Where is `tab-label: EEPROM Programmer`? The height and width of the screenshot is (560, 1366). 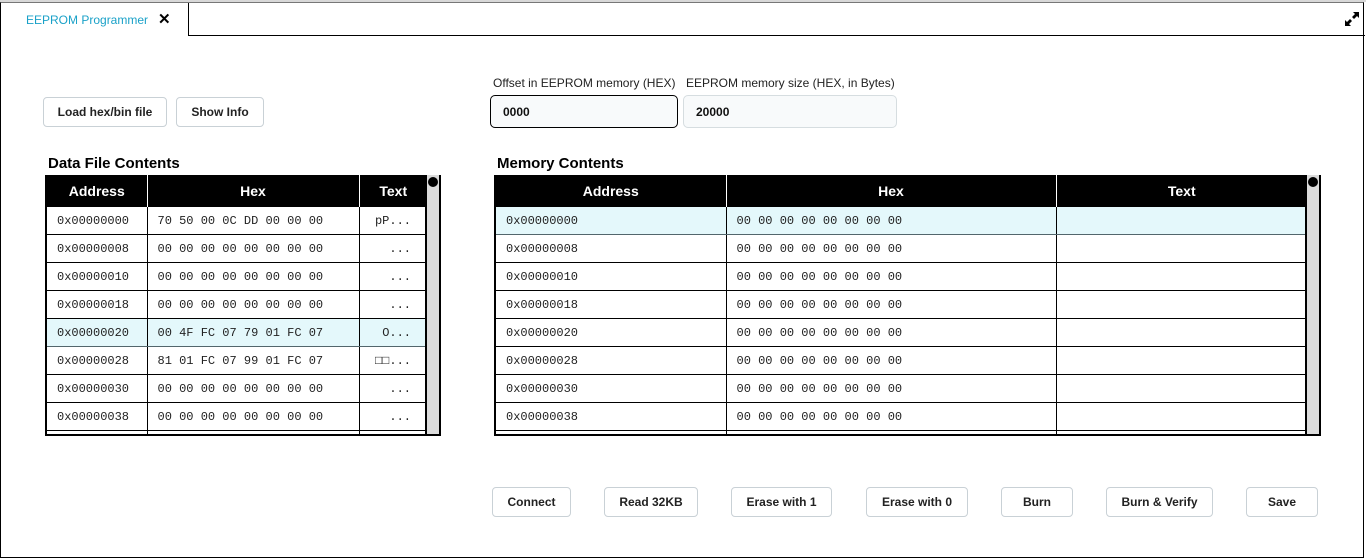 tab-label: EEPROM Programmer is located at coordinates (87, 20).